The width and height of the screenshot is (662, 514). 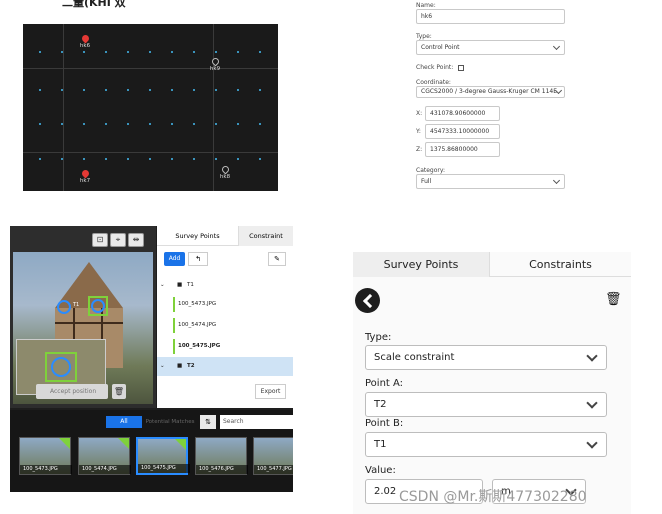 I want to click on point-b-select: T1, so click(x=486, y=444).